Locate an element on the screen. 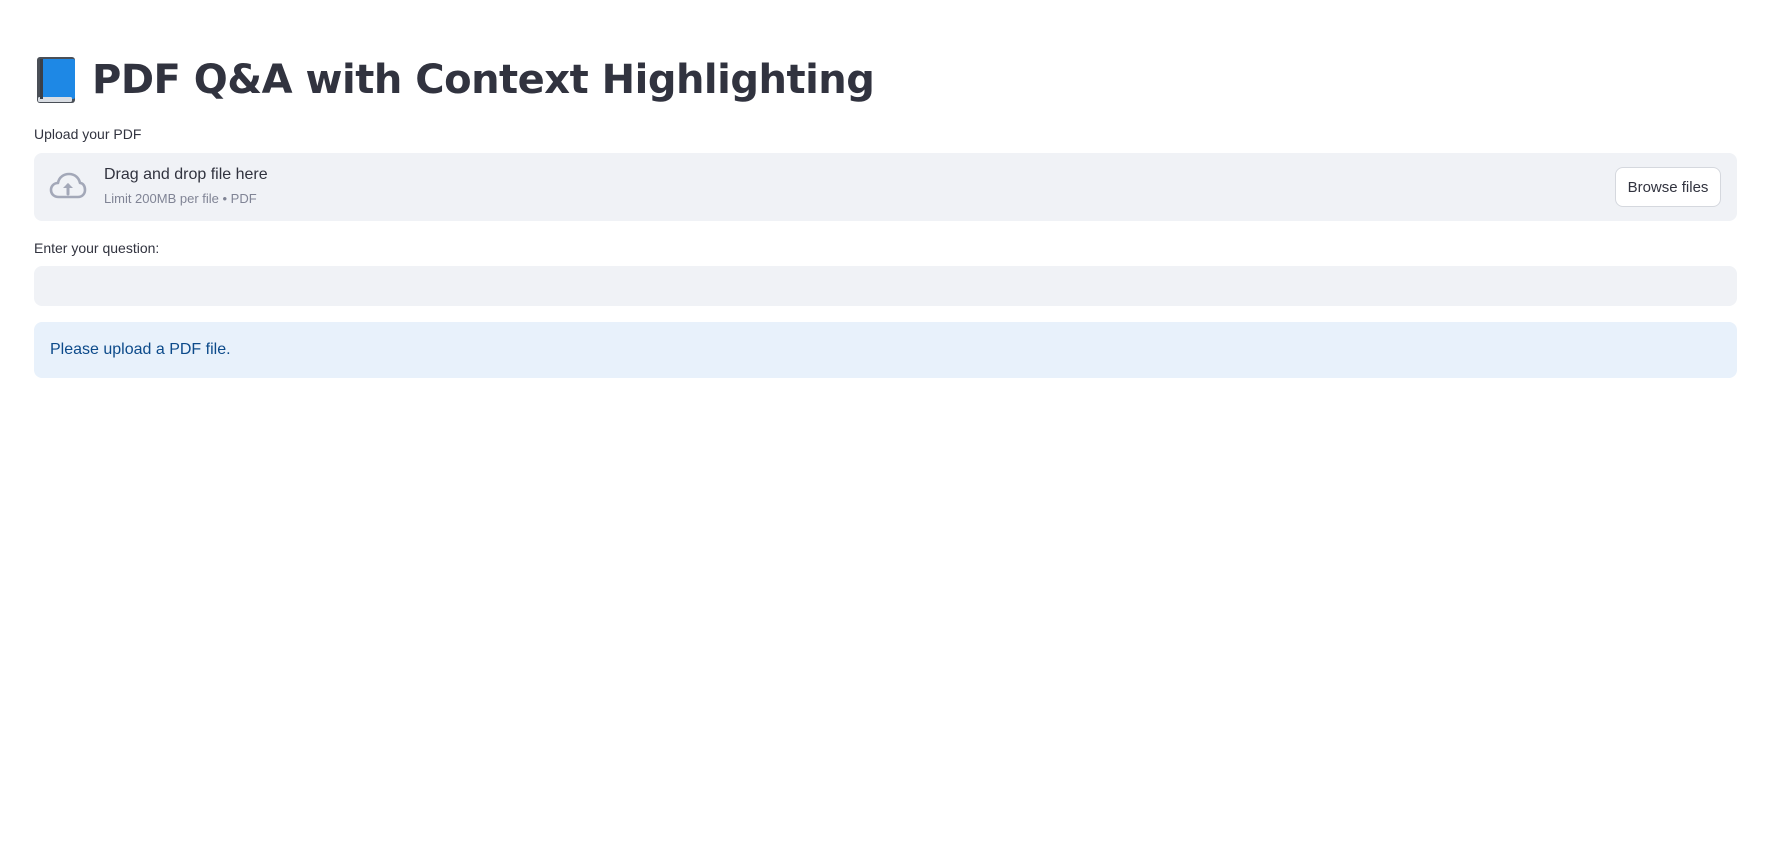 The image size is (1771, 868). dropzone-instructions: Drag and drop file here is located at coordinates (186, 174).